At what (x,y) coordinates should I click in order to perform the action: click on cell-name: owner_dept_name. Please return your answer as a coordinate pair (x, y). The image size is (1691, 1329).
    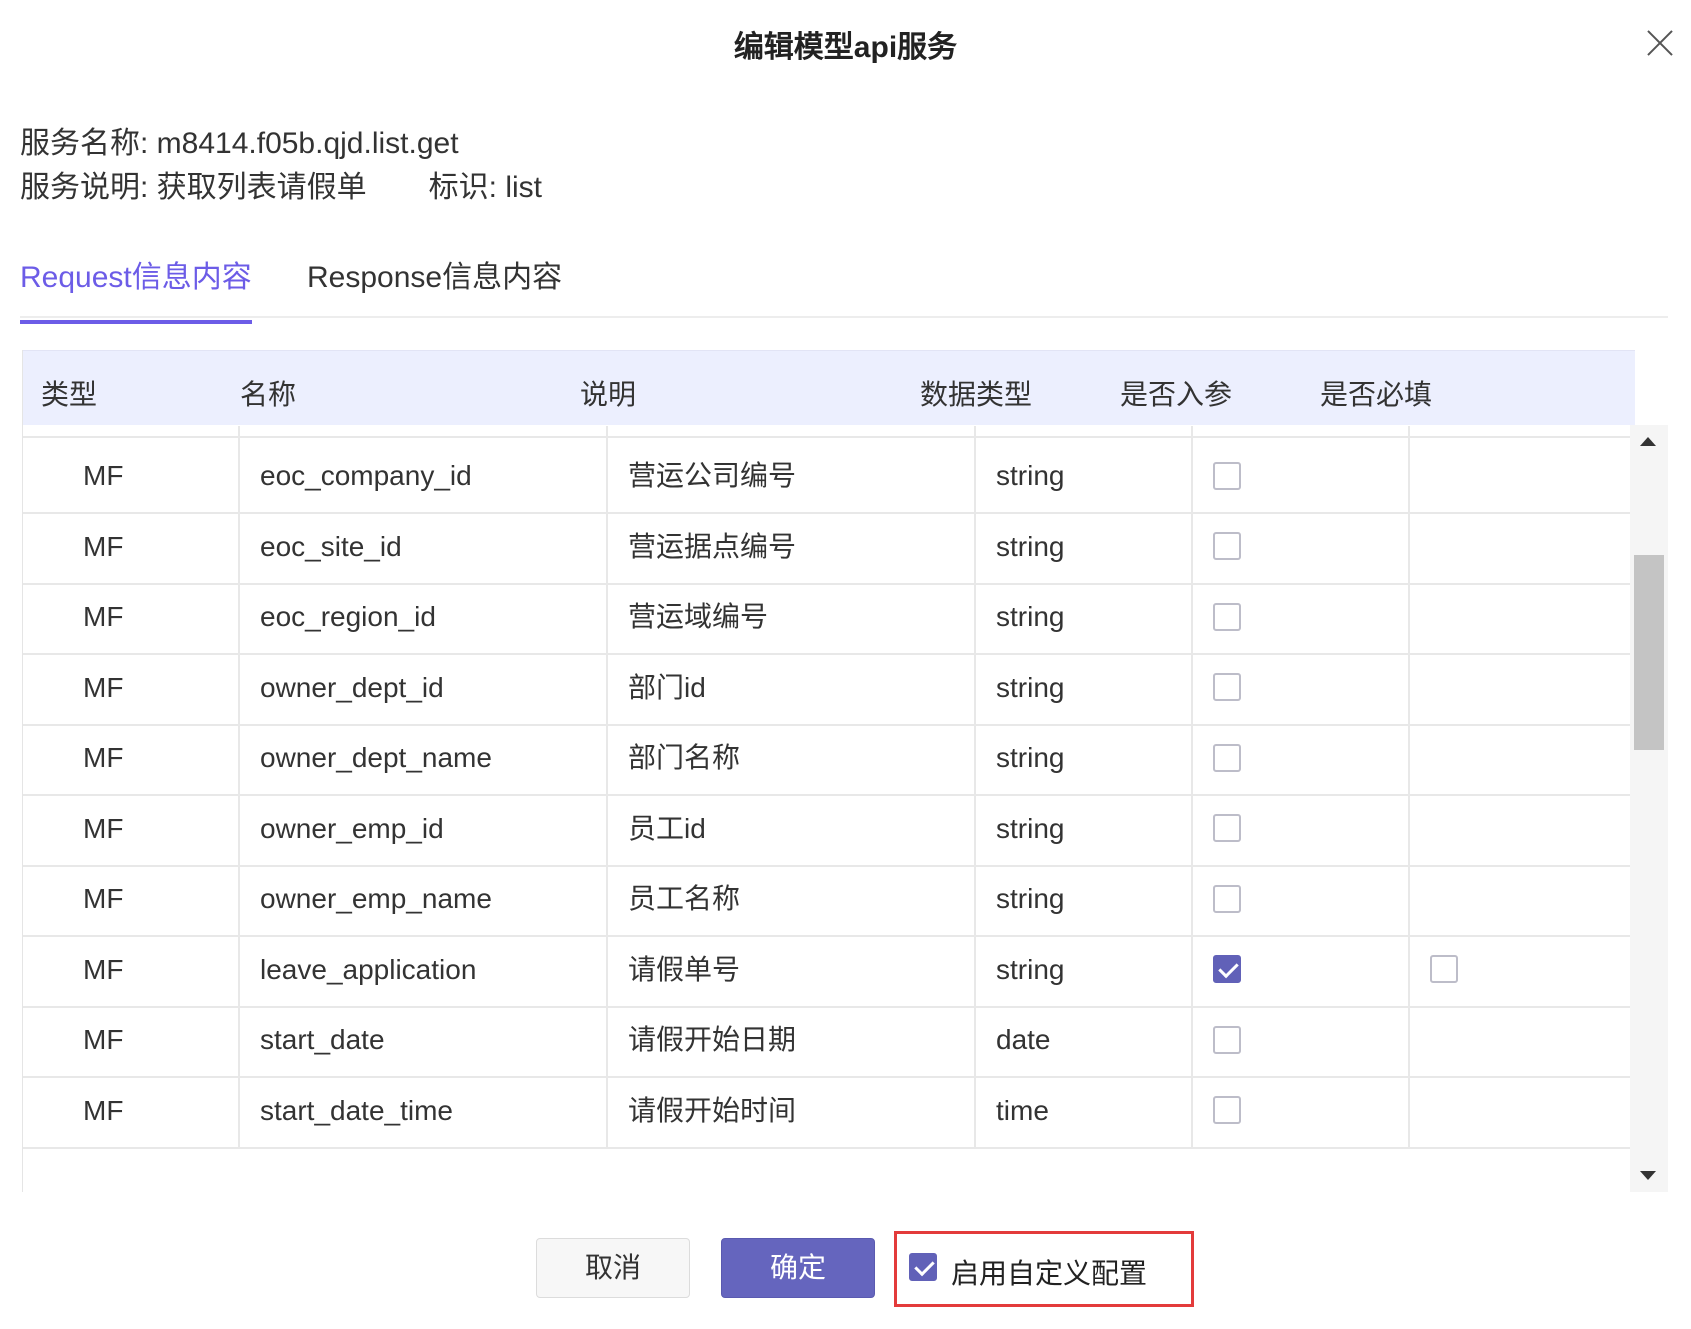
    Looking at the image, I should click on (424, 758).